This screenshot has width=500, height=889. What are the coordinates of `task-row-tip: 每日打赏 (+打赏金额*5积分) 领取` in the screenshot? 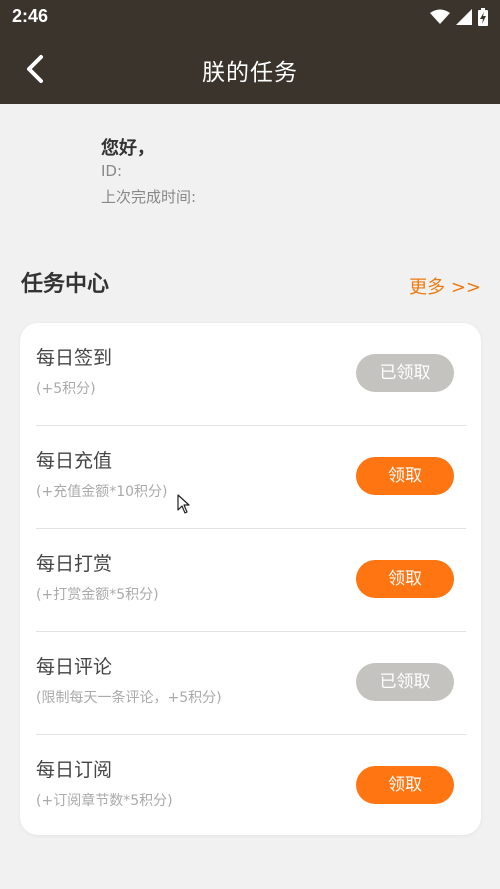 It's located at (251, 580).